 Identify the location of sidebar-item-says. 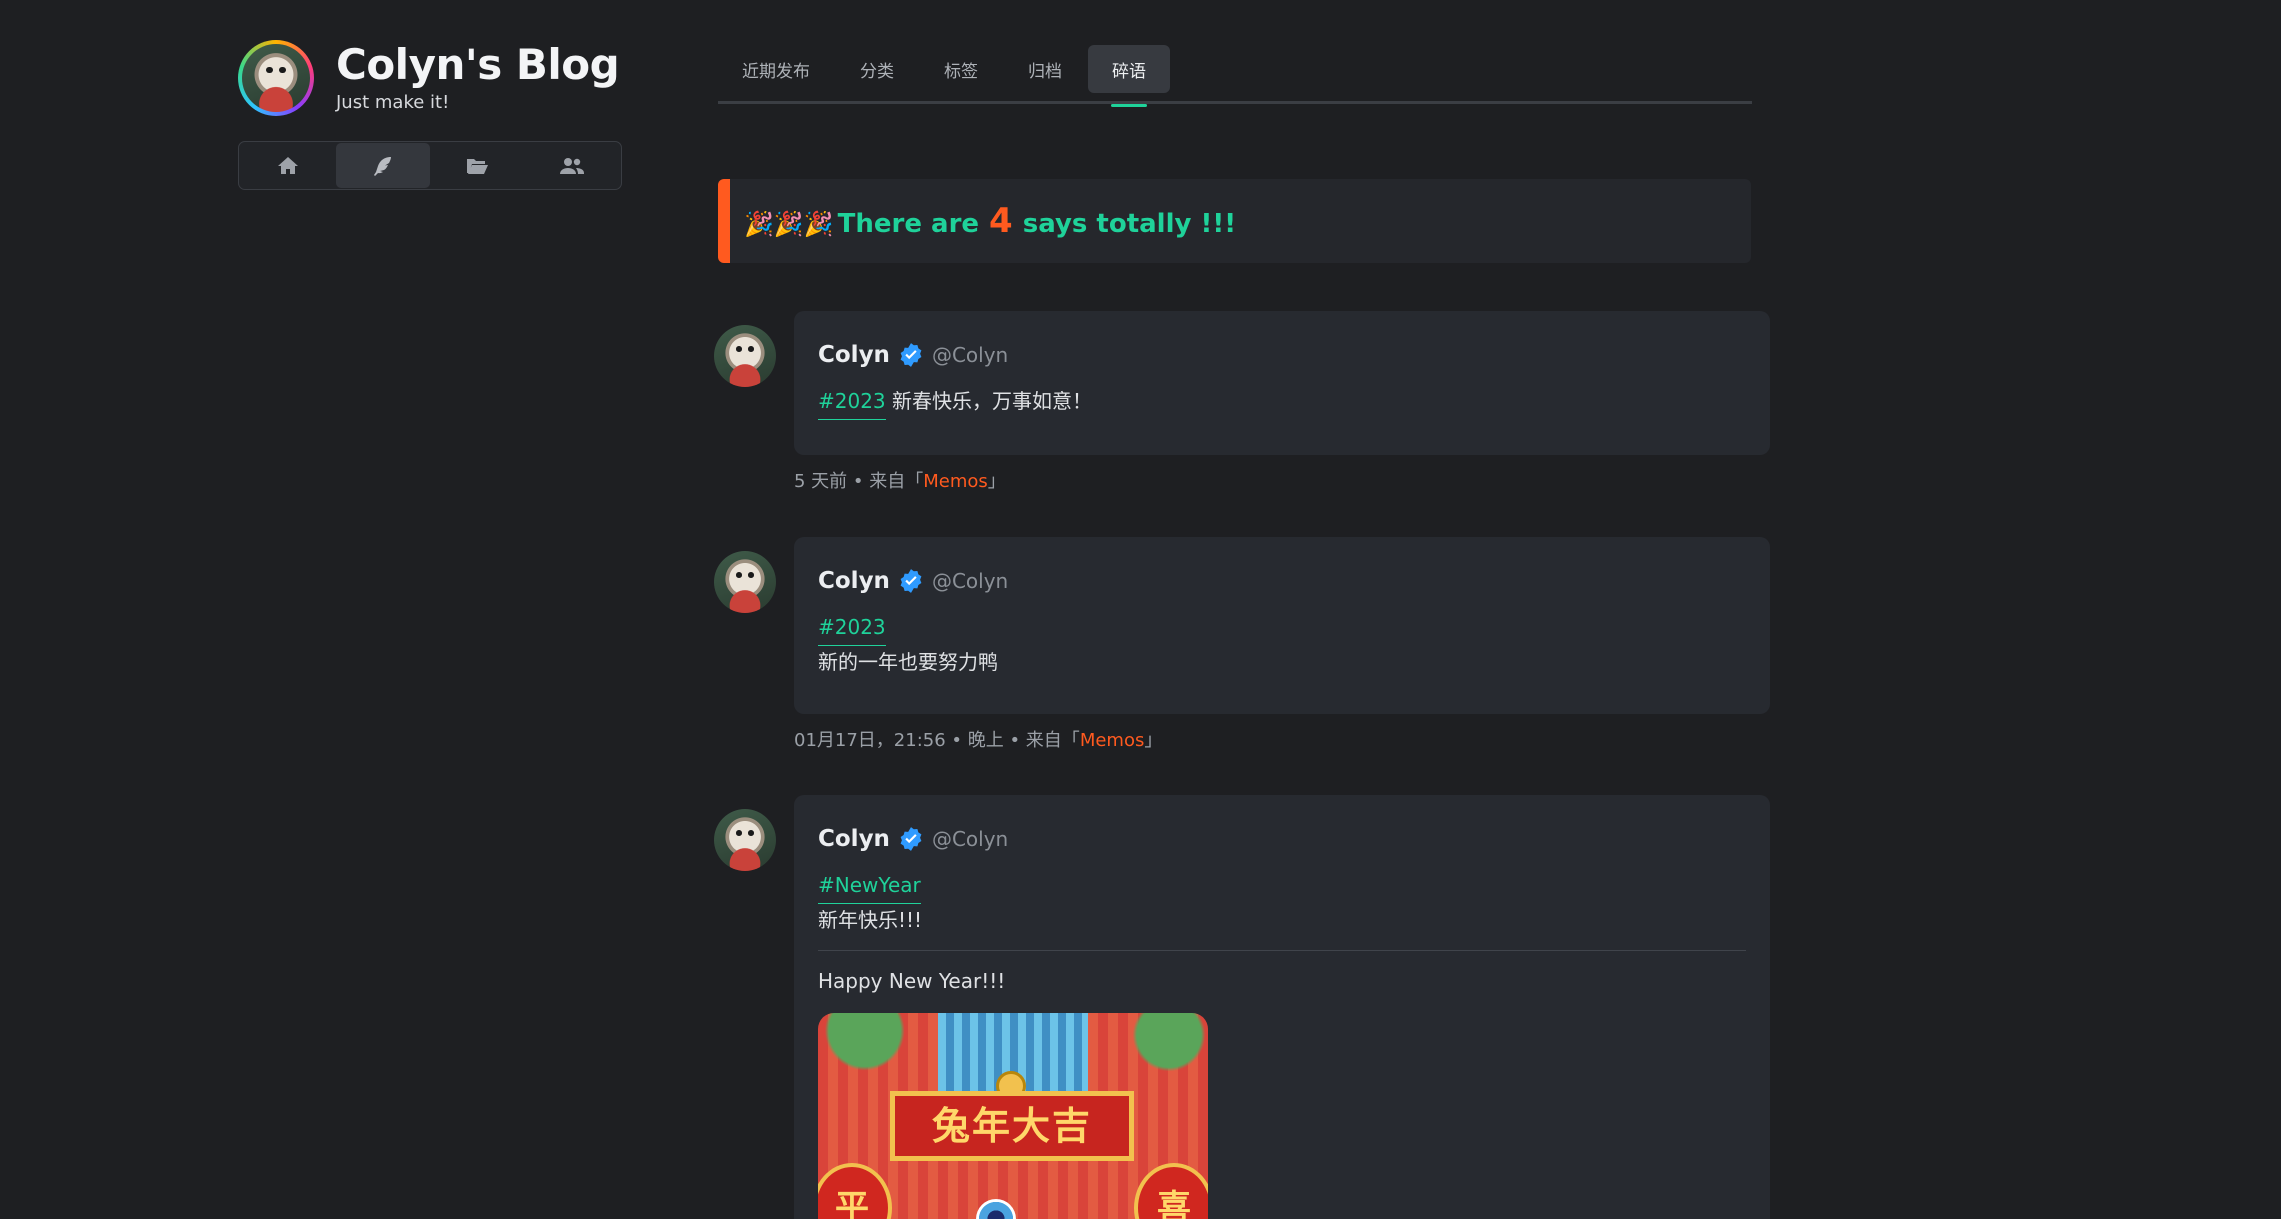
(382, 165).